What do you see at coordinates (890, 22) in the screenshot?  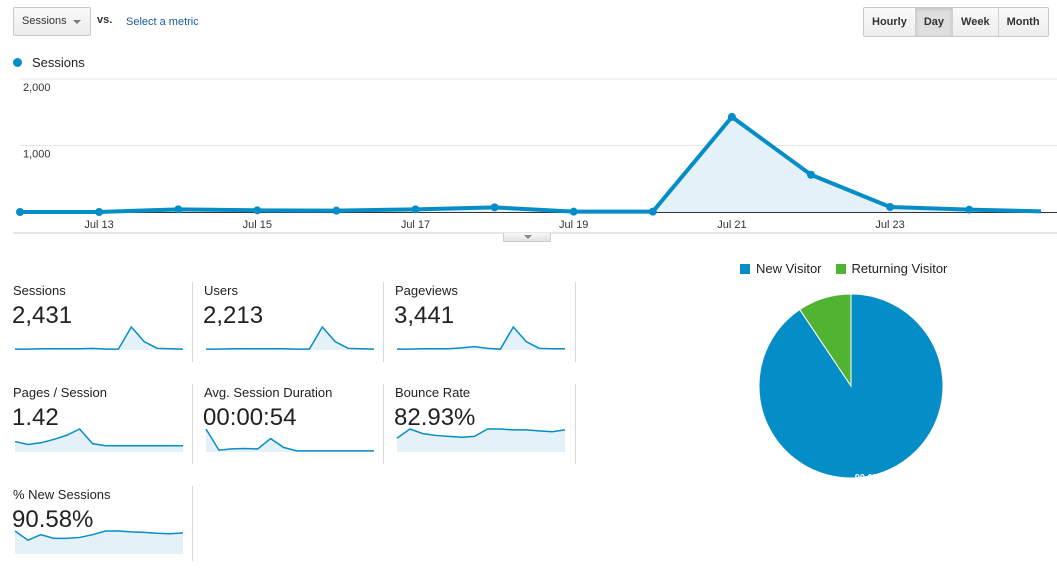 I see `period-hourly-button: Hourly` at bounding box center [890, 22].